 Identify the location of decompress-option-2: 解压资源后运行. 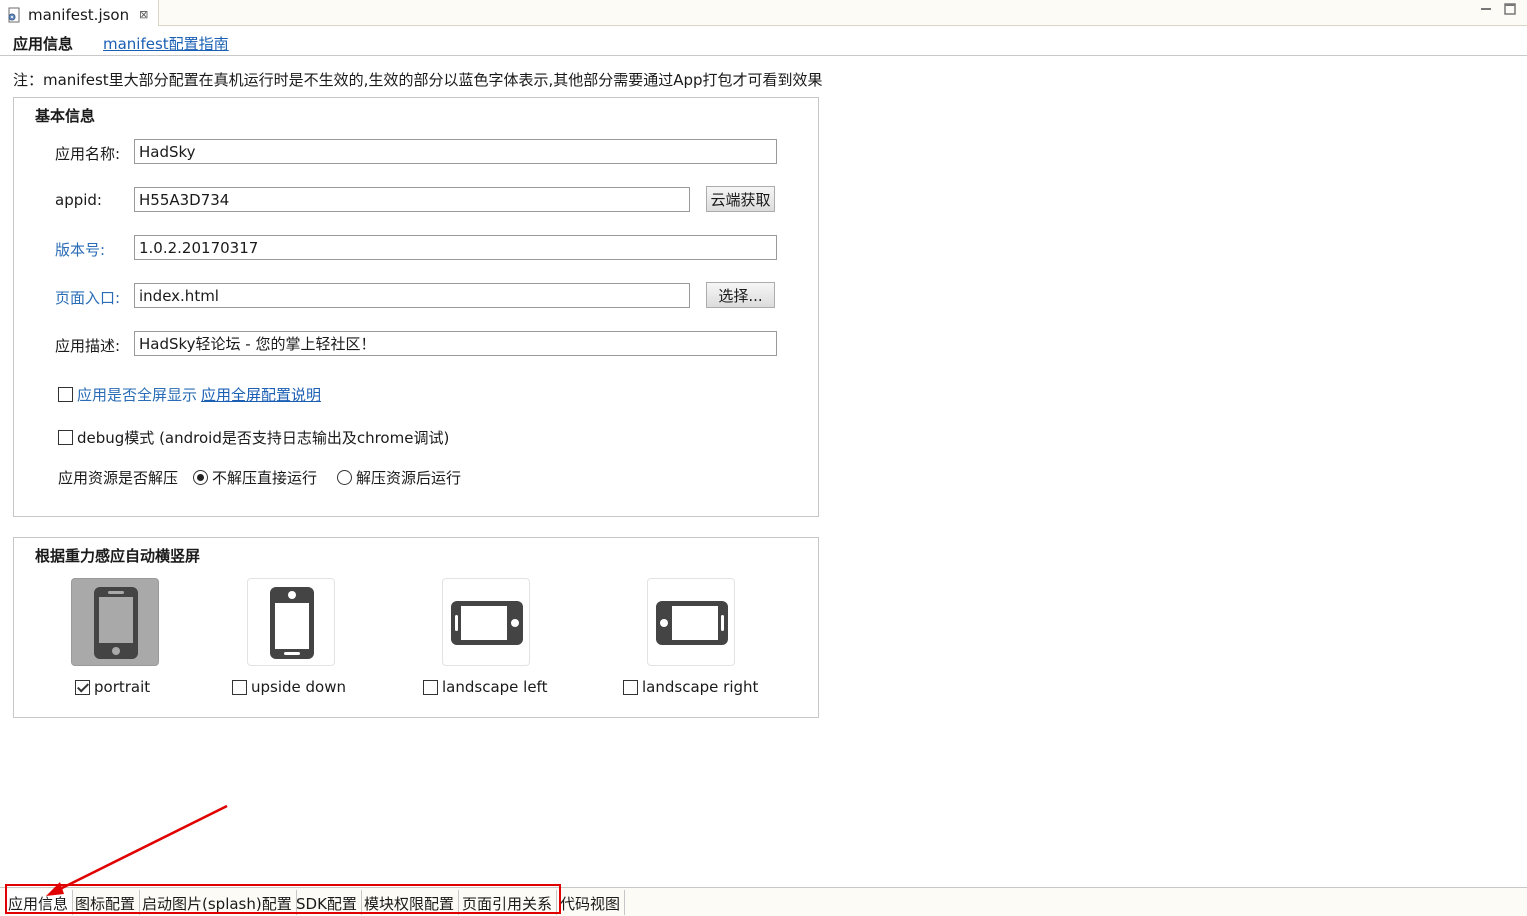
(399, 477).